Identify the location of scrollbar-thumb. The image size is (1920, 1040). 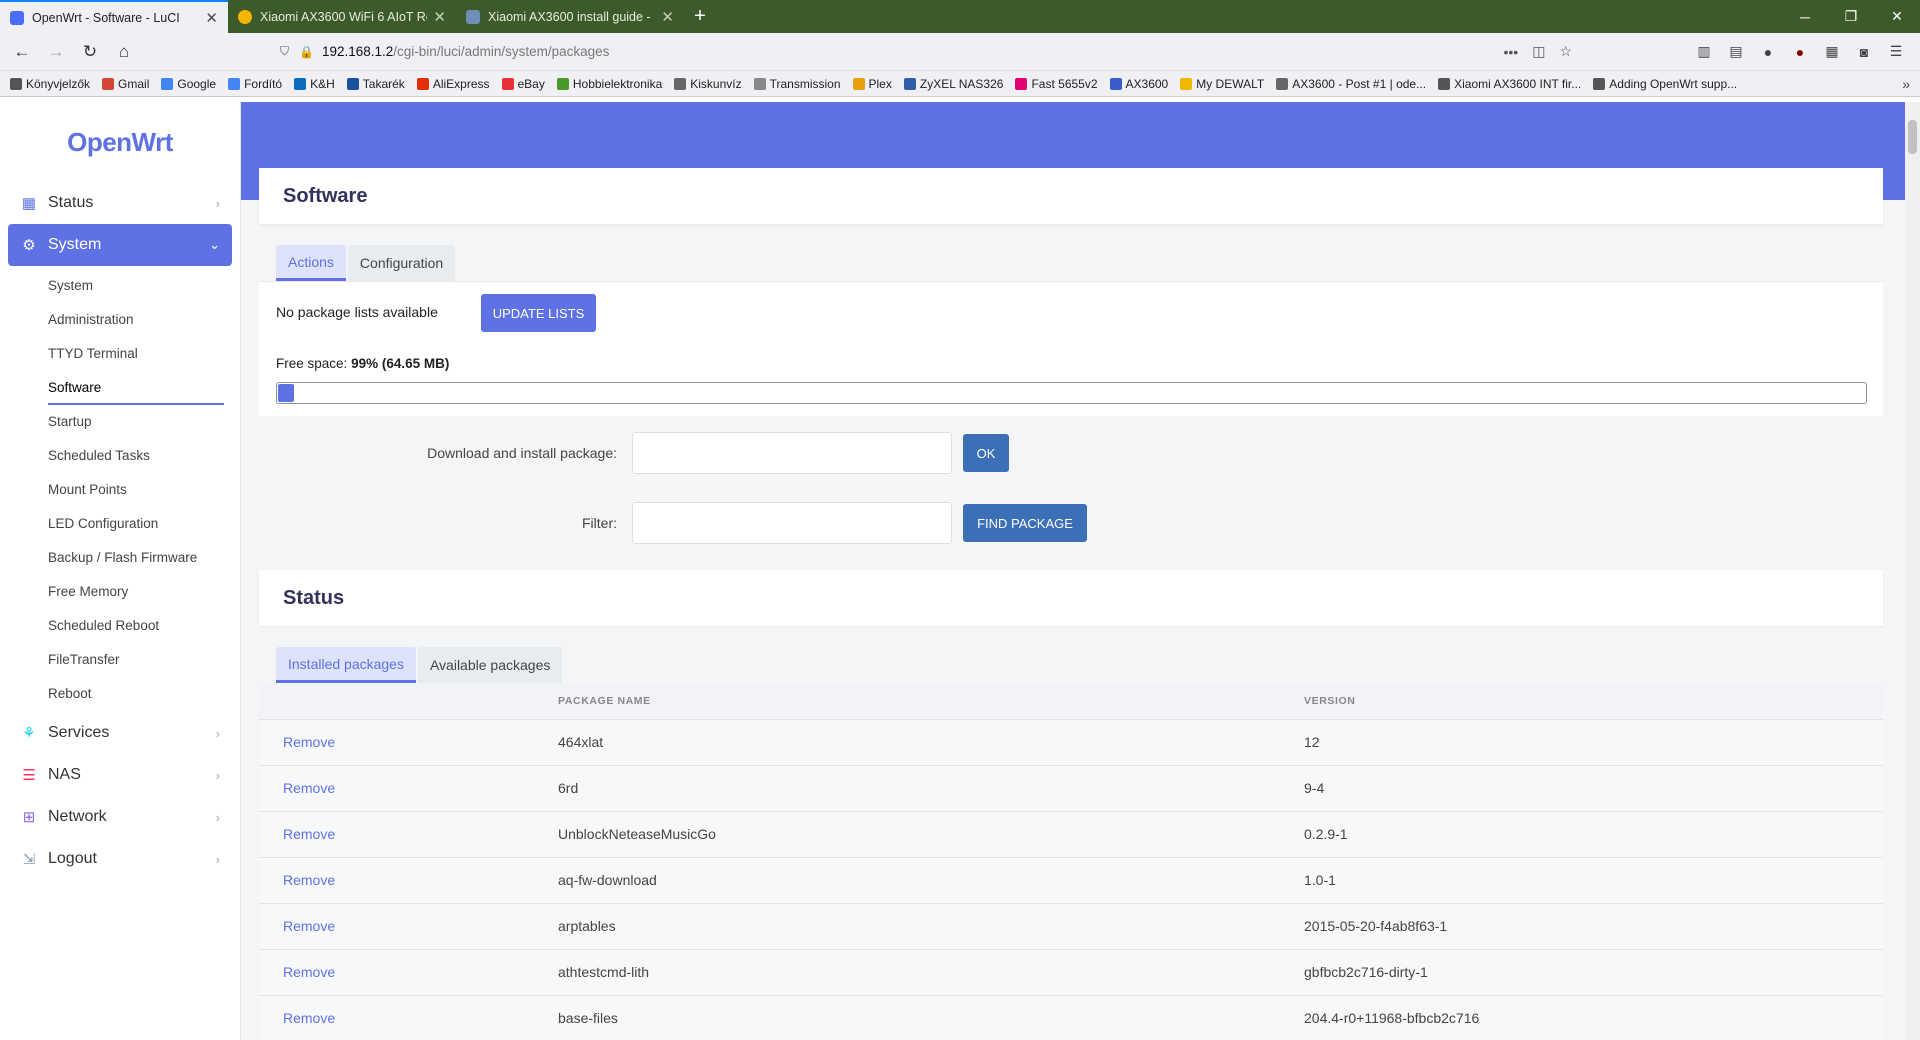
(1912, 137).